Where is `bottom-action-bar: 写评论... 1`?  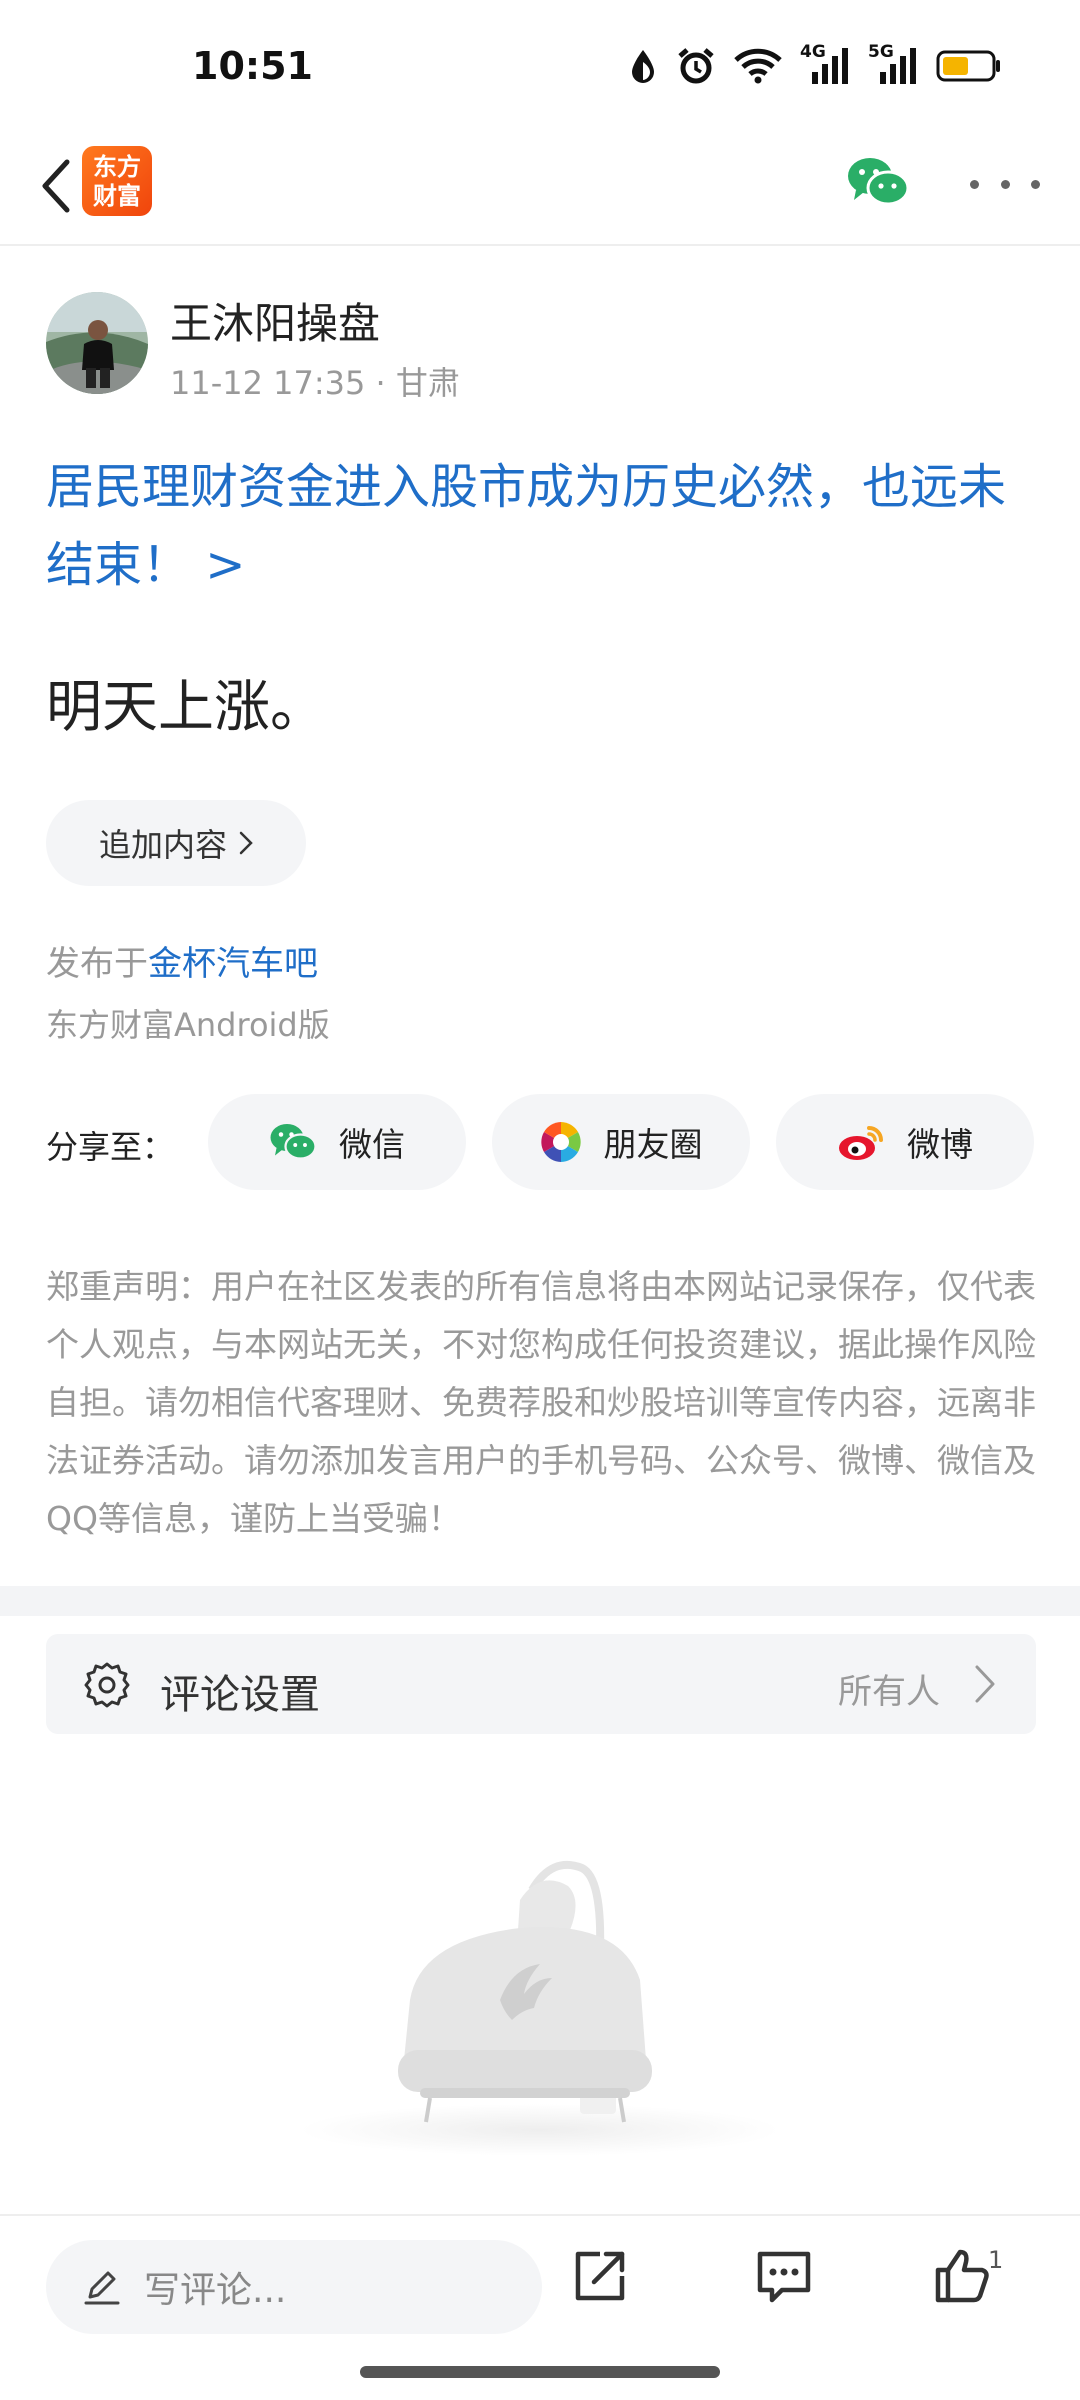
bottom-action-bar: 写评论... 1 is located at coordinates (540, 2307).